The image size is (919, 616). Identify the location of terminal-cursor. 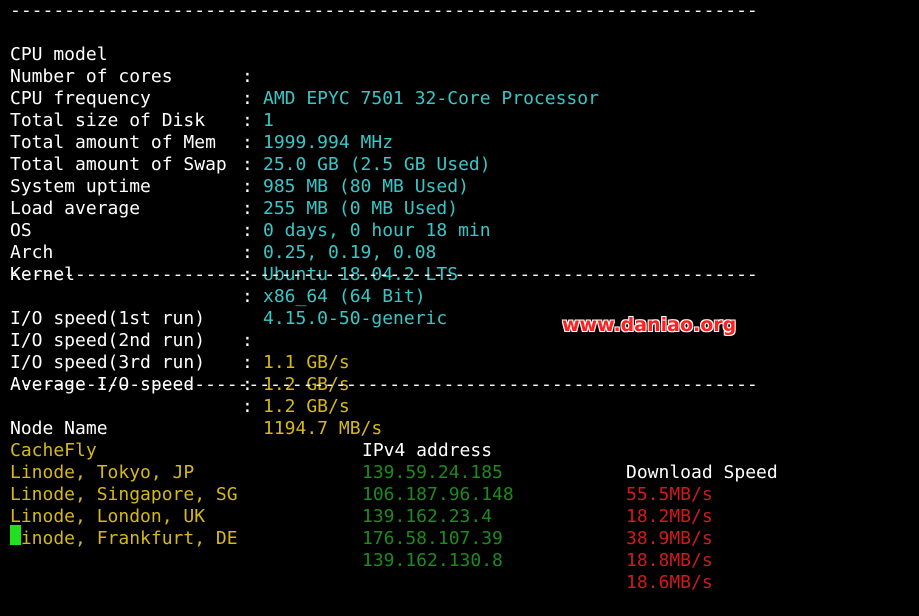
(15, 535).